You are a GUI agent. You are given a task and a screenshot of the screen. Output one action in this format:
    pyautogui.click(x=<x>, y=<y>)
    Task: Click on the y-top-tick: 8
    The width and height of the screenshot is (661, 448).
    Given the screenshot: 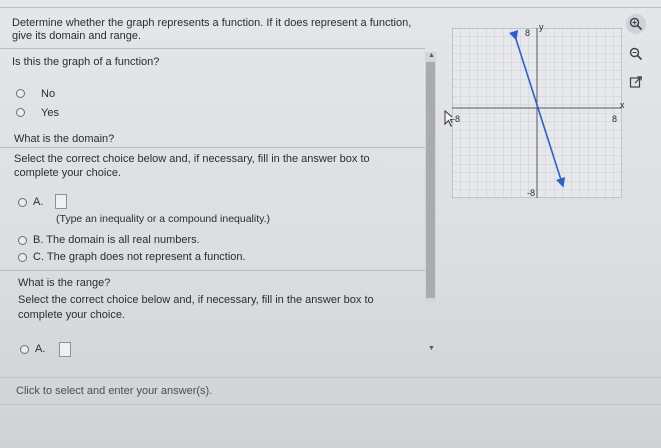 What is the action you would take?
    pyautogui.click(x=528, y=33)
    